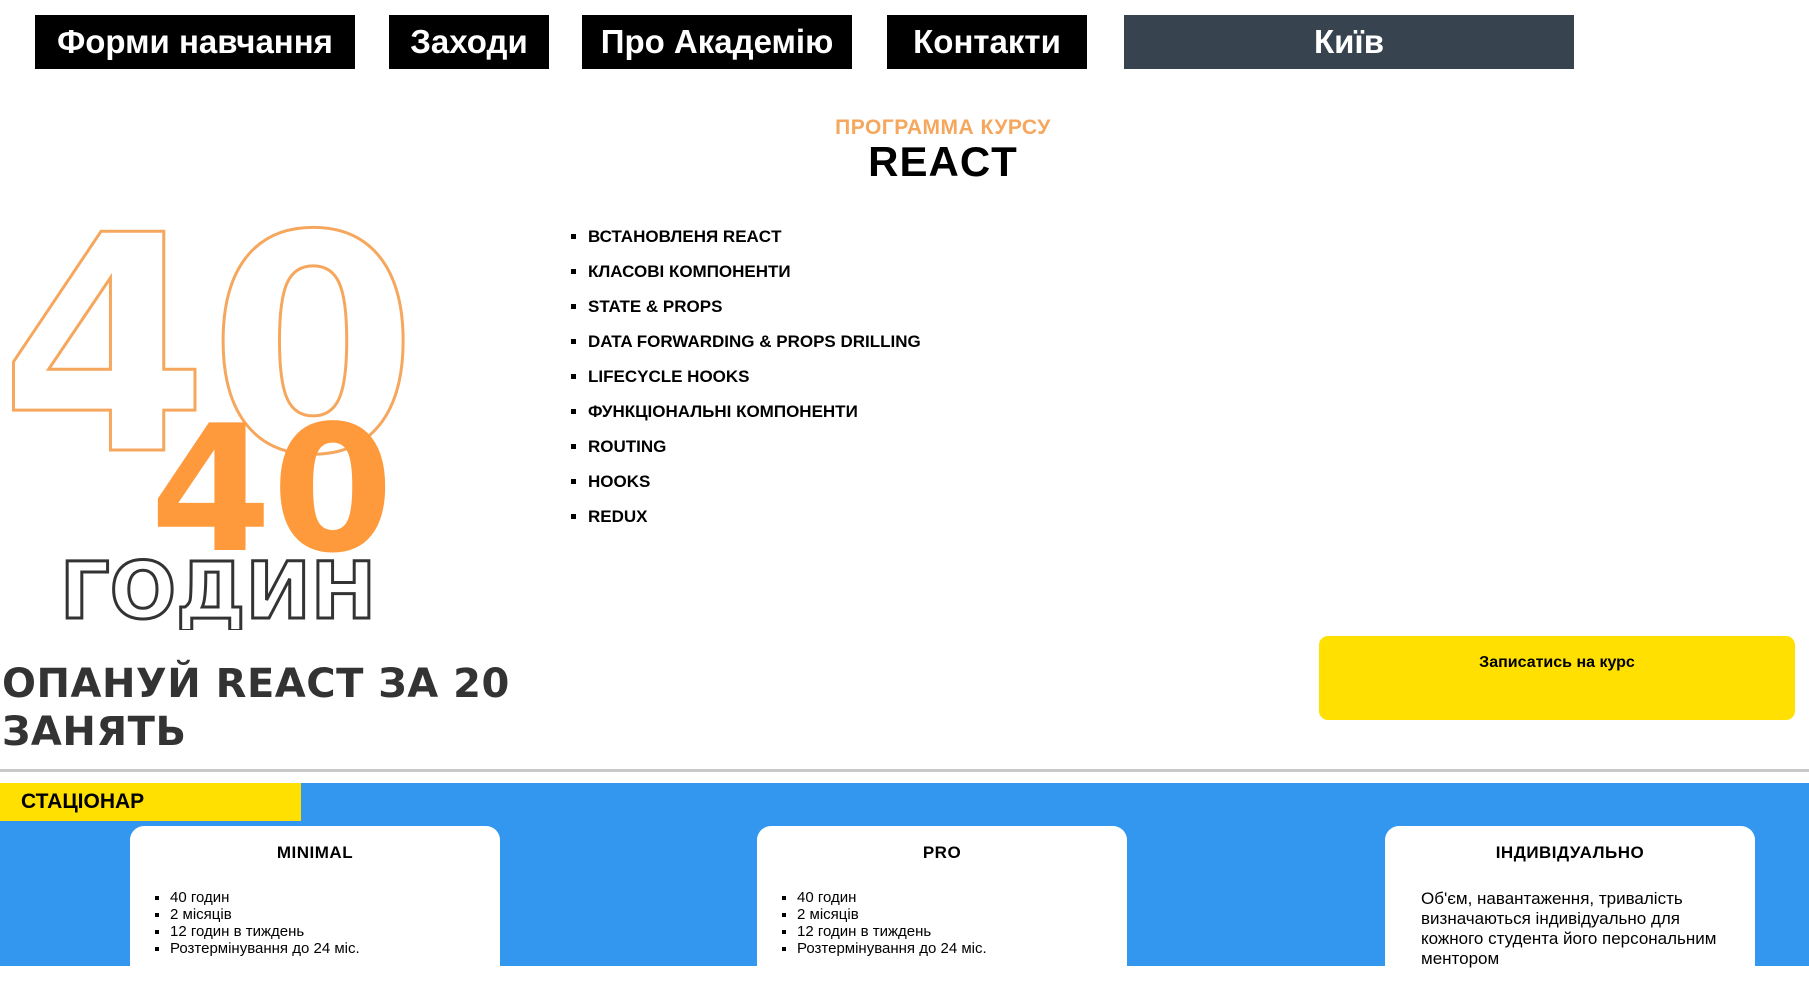 This screenshot has height=986, width=1809. I want to click on topic-item: DATA FORWARDING & PROPS DRILLING, so click(754, 346).